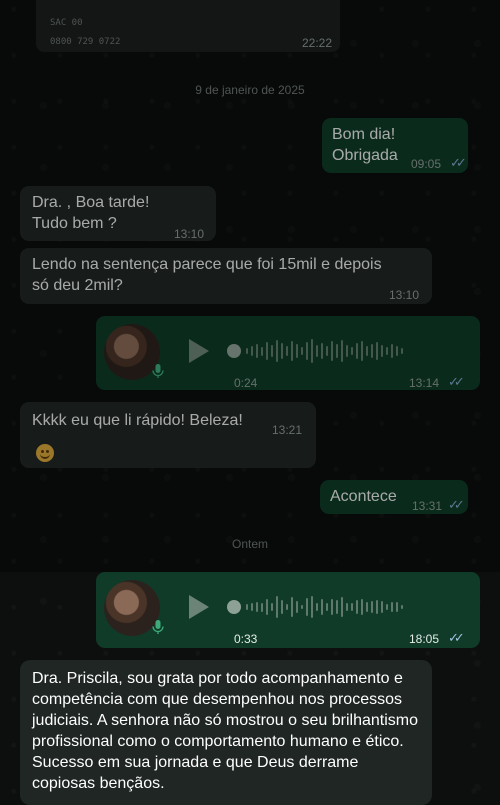 This screenshot has width=500, height=805. Describe the element at coordinates (91, 202) in the screenshot. I see `message-text: Dra. , Boa tarde!` at that location.